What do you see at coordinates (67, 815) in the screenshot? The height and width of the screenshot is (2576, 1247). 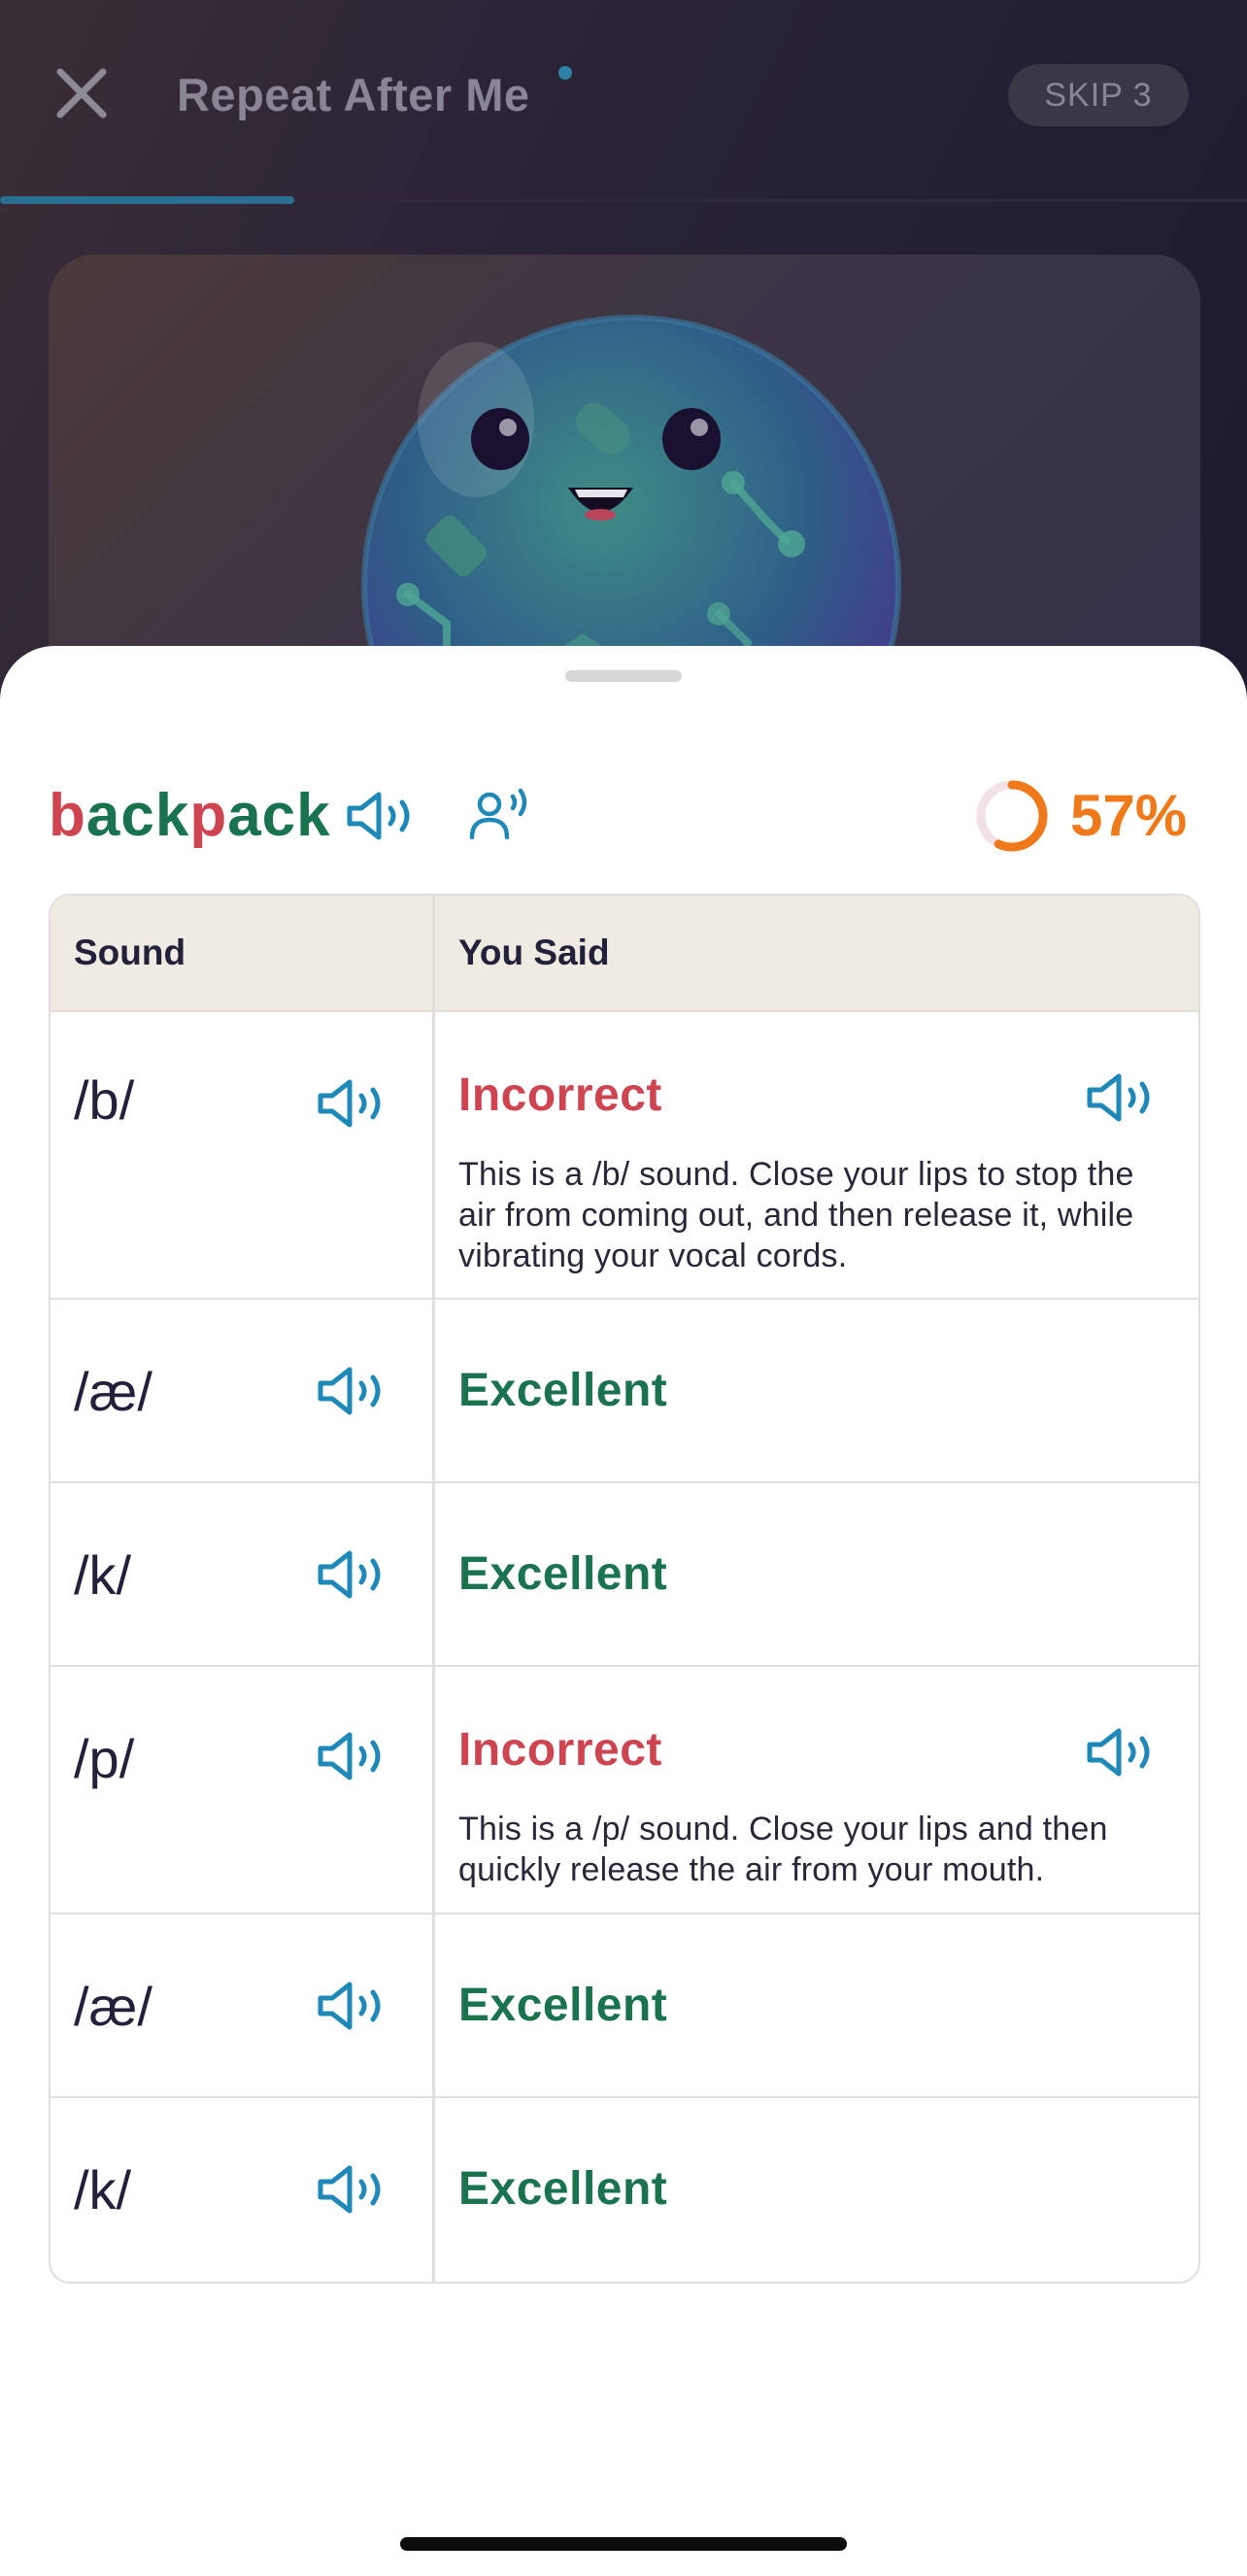 I see `word-segment: b` at bounding box center [67, 815].